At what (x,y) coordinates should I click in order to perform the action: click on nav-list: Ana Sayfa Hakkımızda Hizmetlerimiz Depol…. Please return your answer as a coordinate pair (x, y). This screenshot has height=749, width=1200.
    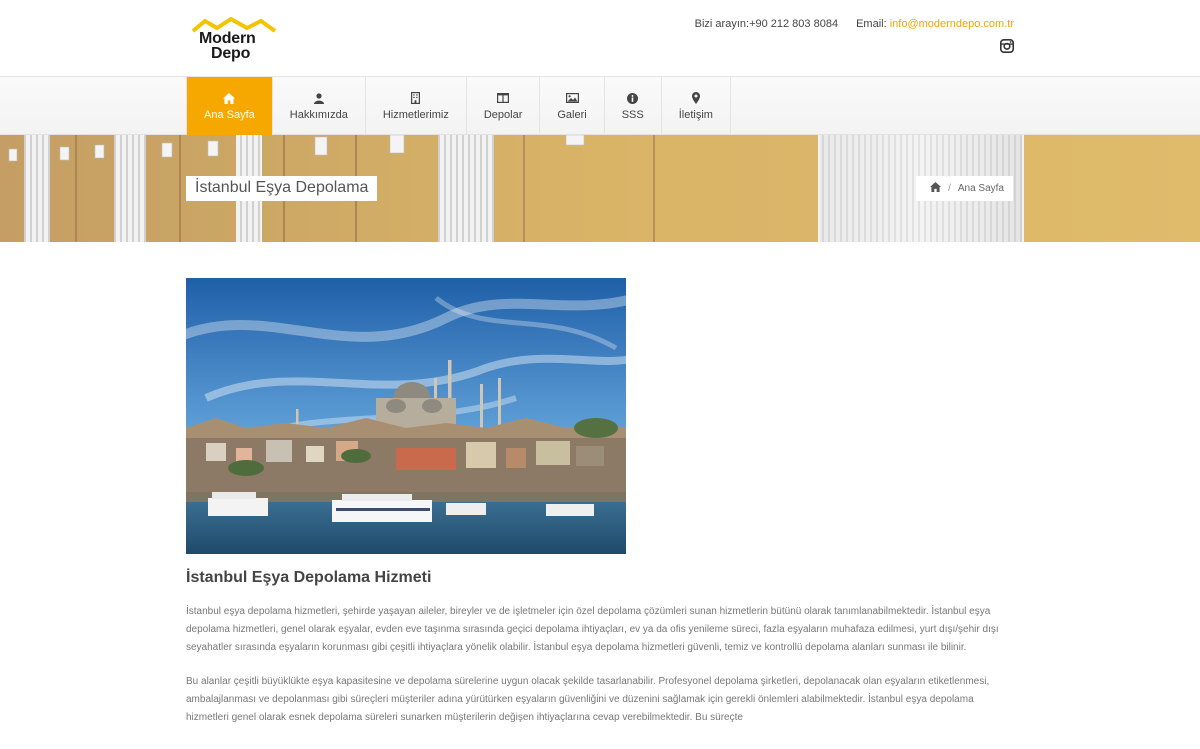
    Looking at the image, I should click on (458, 106).